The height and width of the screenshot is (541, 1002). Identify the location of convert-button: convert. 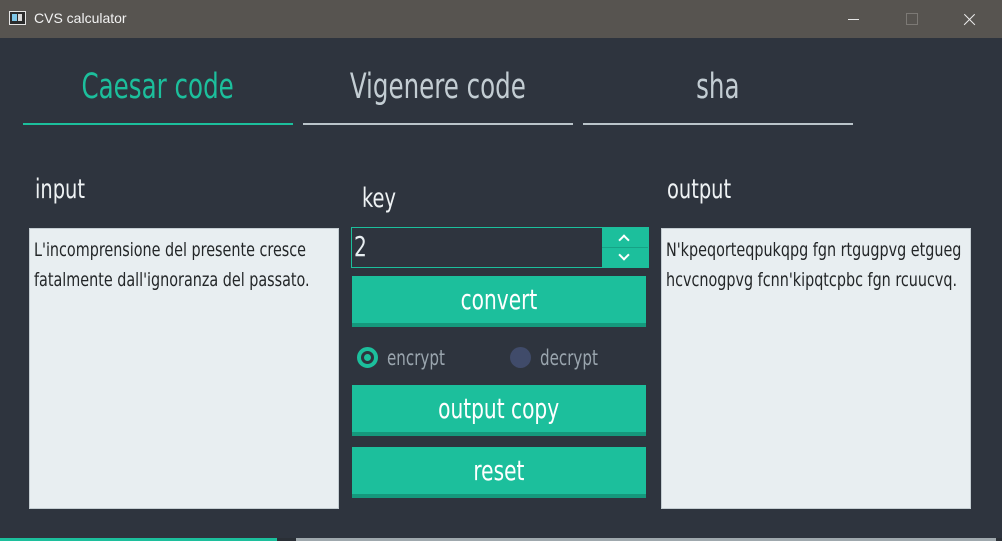
(499, 301).